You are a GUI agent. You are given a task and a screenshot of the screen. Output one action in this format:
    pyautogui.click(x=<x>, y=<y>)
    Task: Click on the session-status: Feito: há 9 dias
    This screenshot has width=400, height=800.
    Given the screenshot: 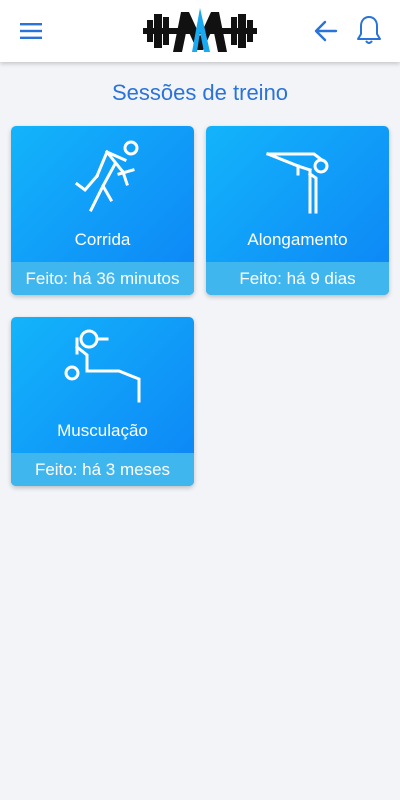 What is the action you would take?
    pyautogui.click(x=297, y=278)
    